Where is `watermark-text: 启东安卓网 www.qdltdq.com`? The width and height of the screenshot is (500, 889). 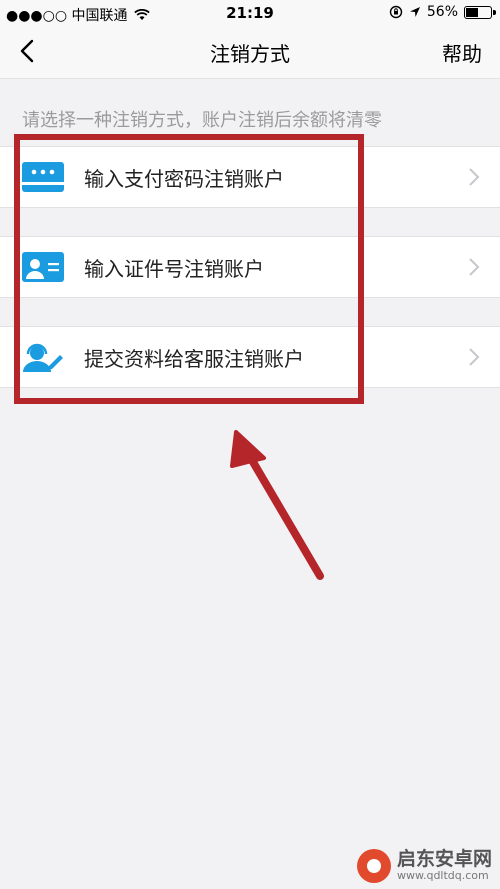
watermark-text: 启东安卓网 www.qdltdq.com is located at coordinates (444, 865).